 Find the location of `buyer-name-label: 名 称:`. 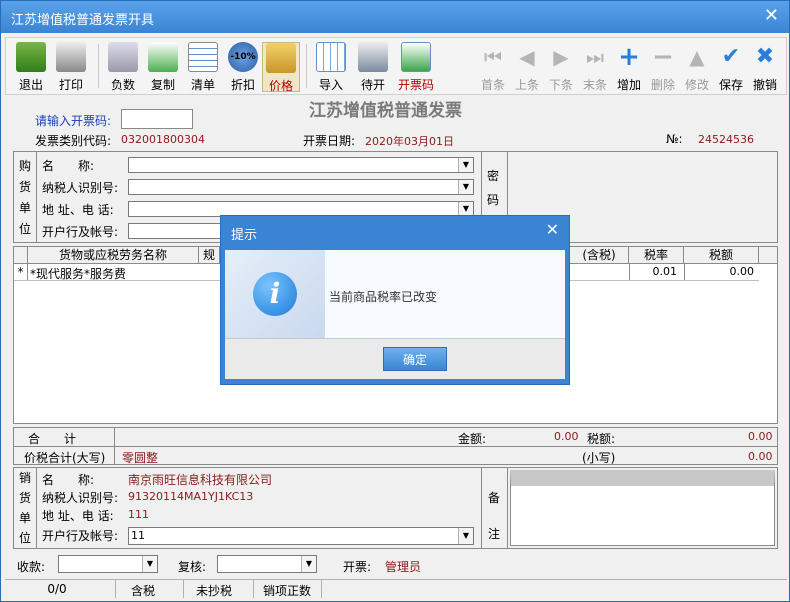

buyer-name-label: 名 称: is located at coordinates (68, 166).